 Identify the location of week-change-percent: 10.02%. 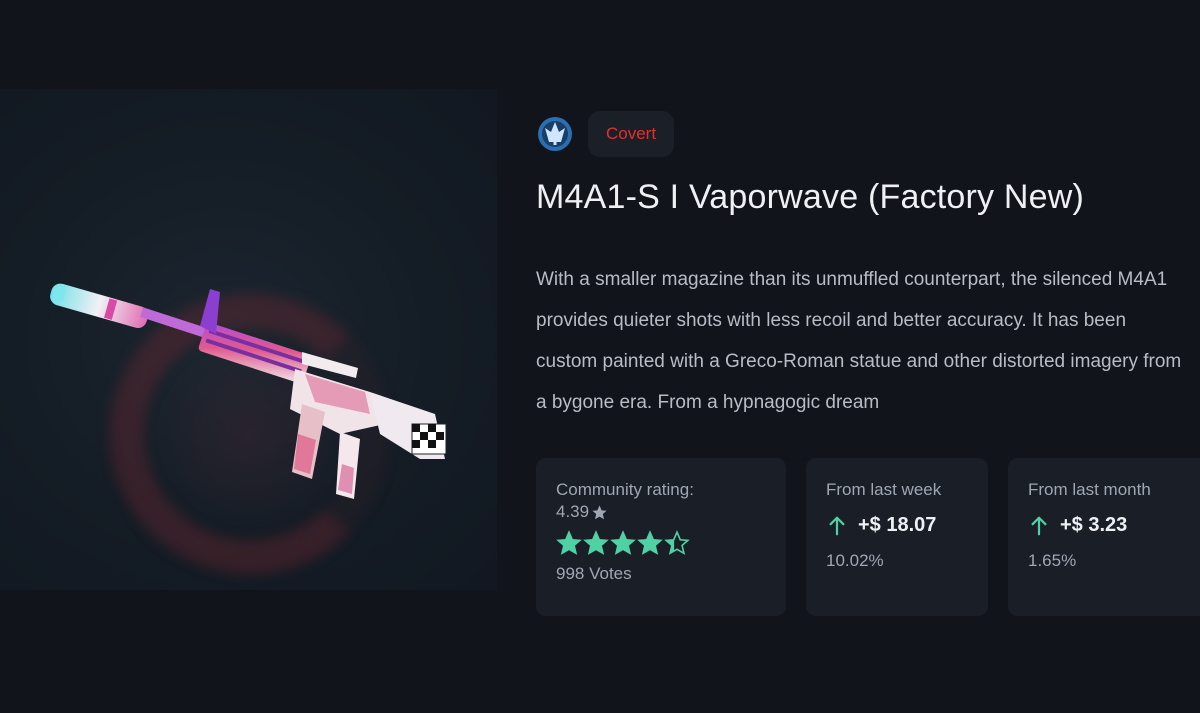
(855, 560).